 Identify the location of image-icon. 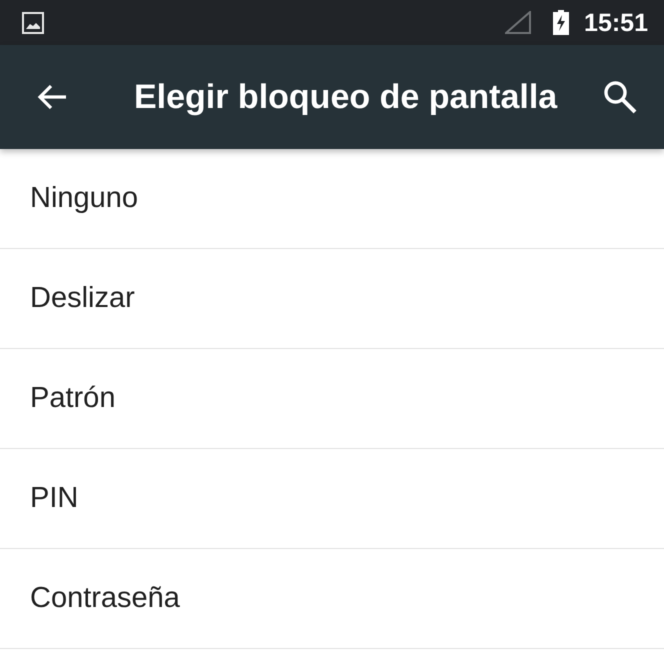
(33, 23).